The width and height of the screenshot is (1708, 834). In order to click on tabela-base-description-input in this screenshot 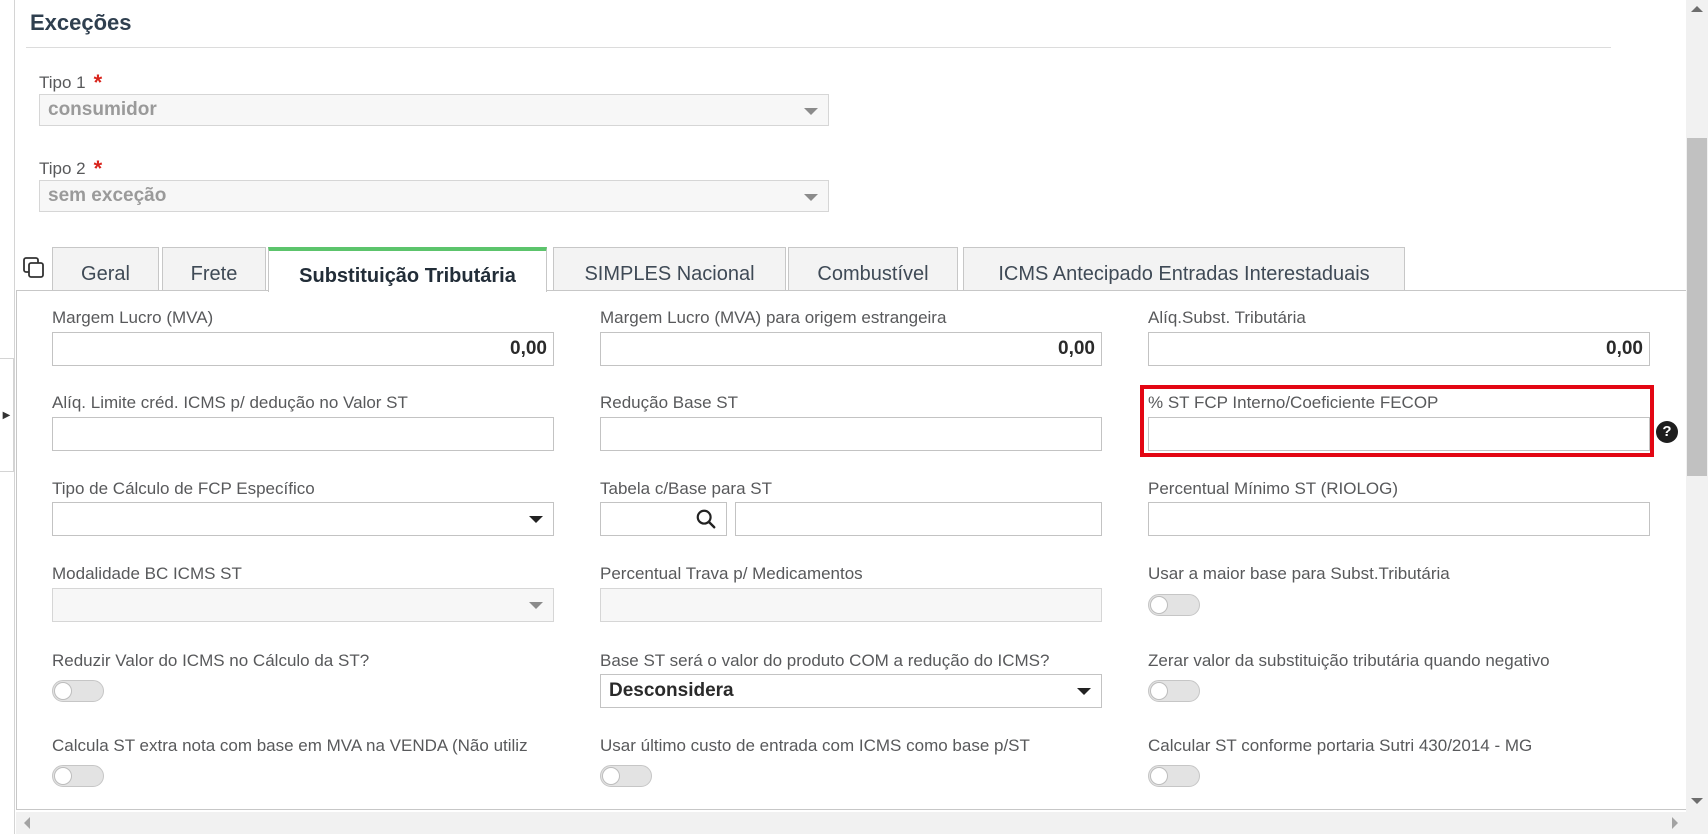, I will do `click(918, 519)`.